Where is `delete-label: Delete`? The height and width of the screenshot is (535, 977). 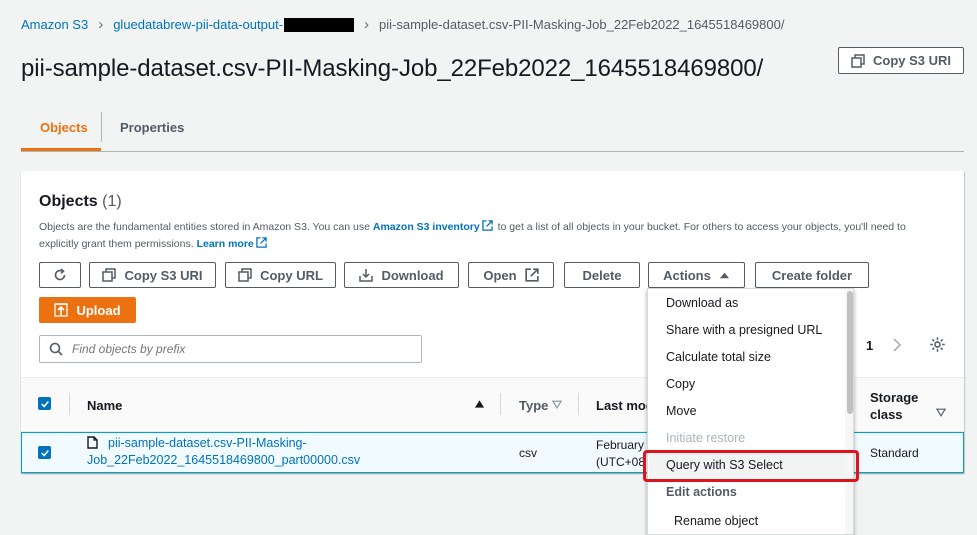
delete-label: Delete is located at coordinates (602, 275).